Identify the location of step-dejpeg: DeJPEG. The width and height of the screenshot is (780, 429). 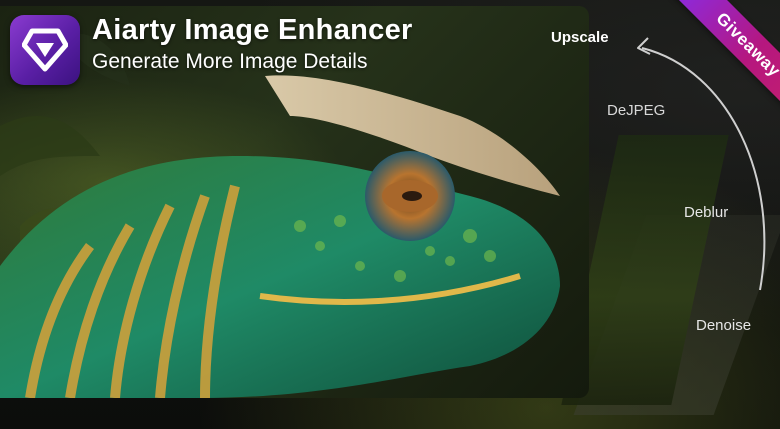
(636, 110).